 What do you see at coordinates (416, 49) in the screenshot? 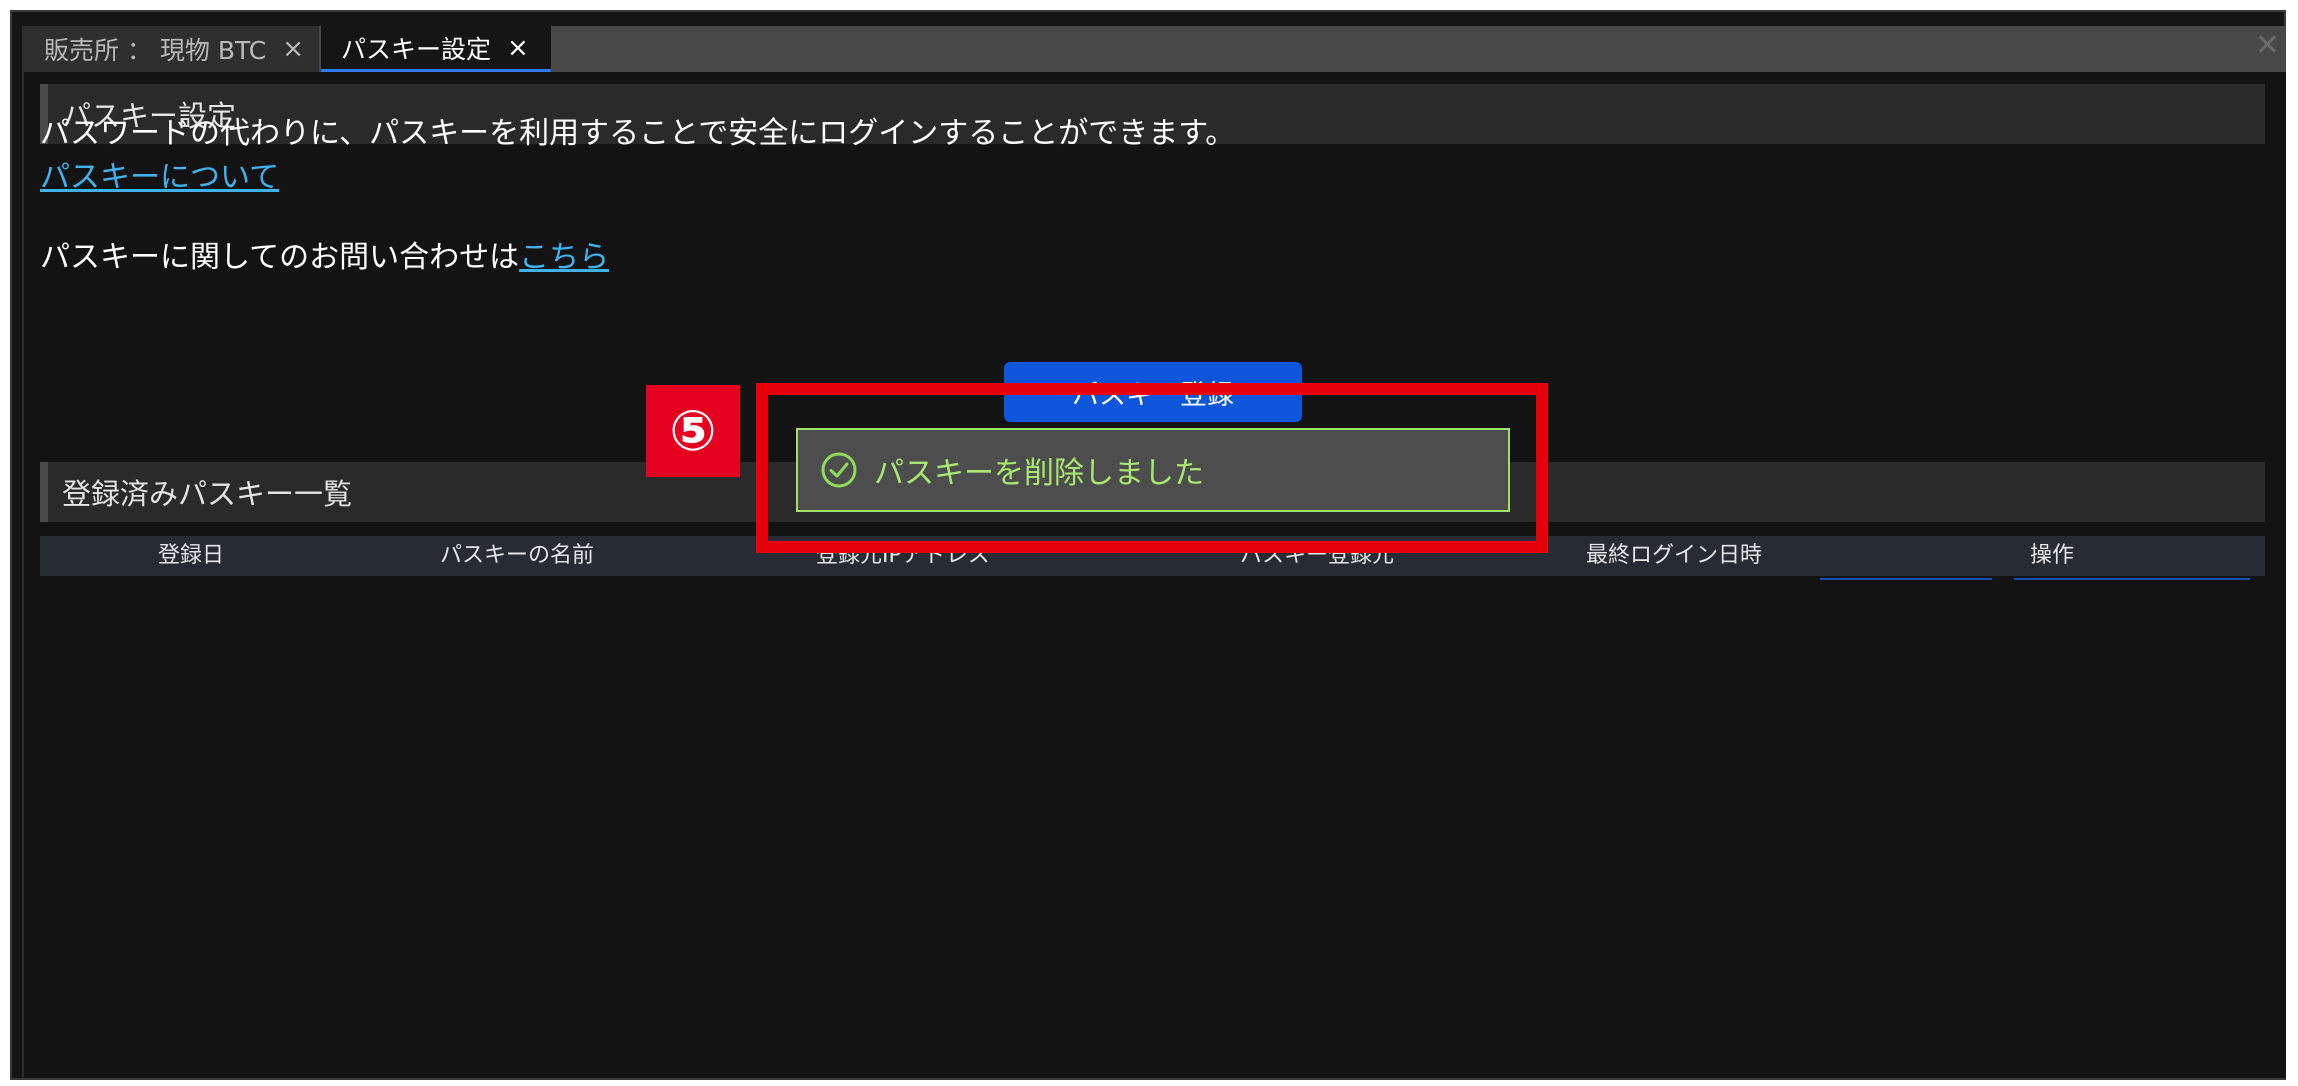
I see `tab-label: パスキー設定` at bounding box center [416, 49].